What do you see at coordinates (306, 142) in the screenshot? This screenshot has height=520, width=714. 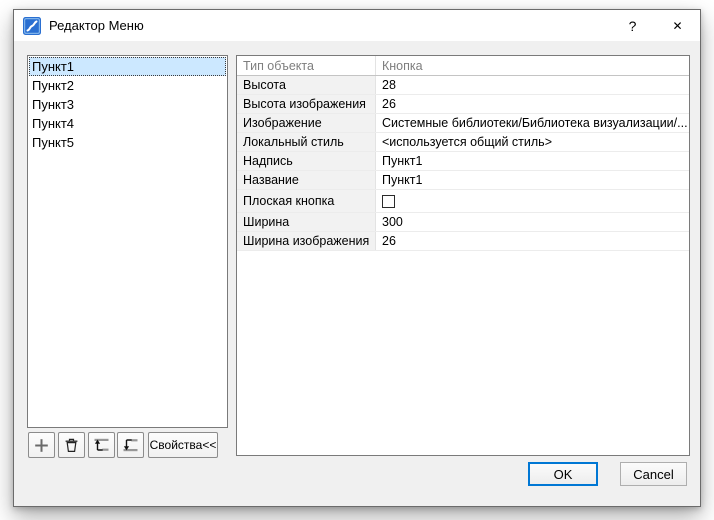 I see `property-name: Локальный стиль` at bounding box center [306, 142].